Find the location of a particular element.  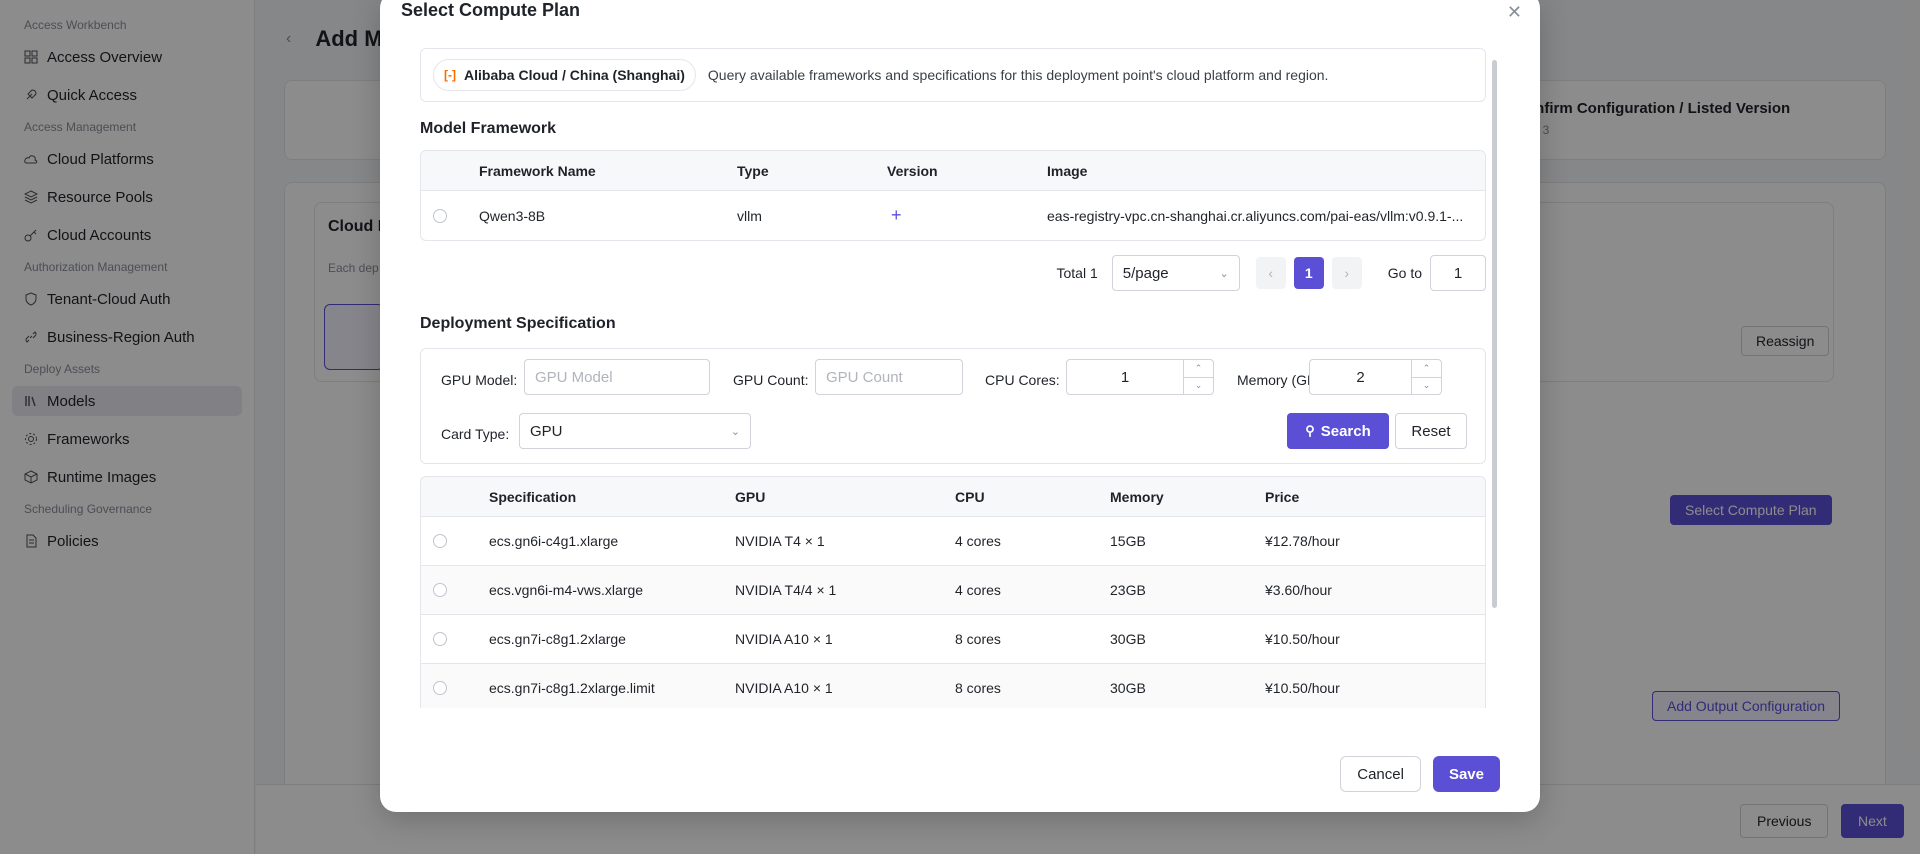

gpu-model-input: GPU Model is located at coordinates (617, 377).